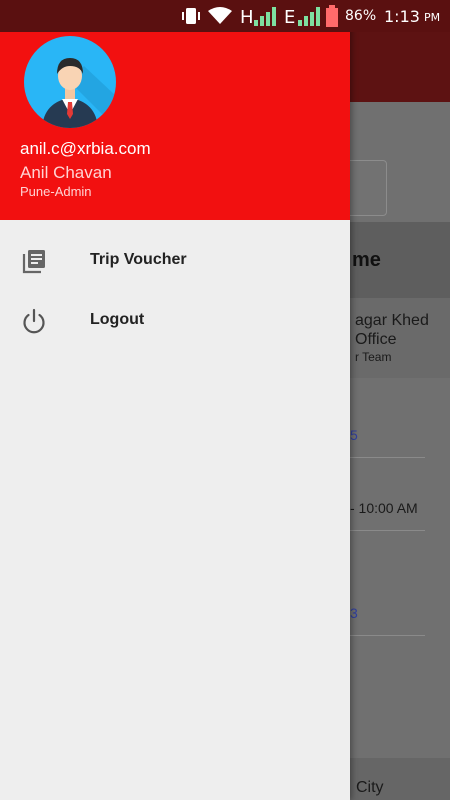  Describe the element at coordinates (373, 357) in the screenshot. I see `app-row-subtitle: r Team` at that location.